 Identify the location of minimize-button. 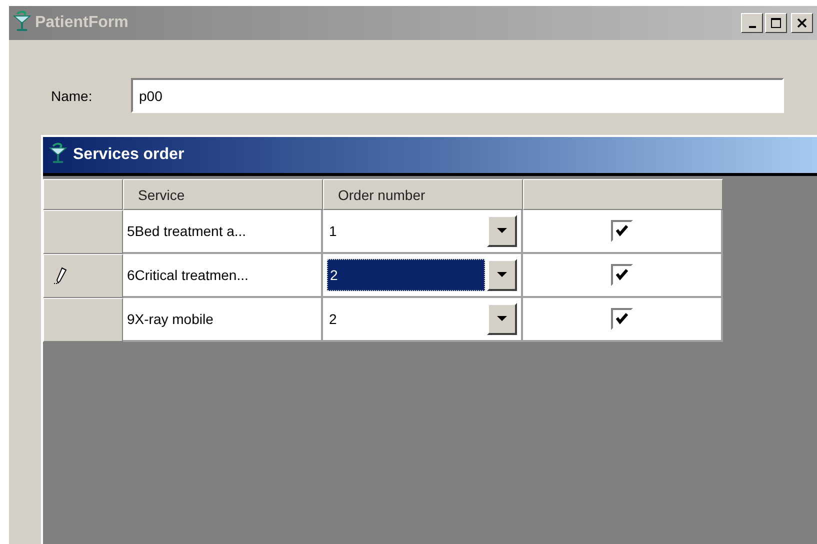
(752, 23).